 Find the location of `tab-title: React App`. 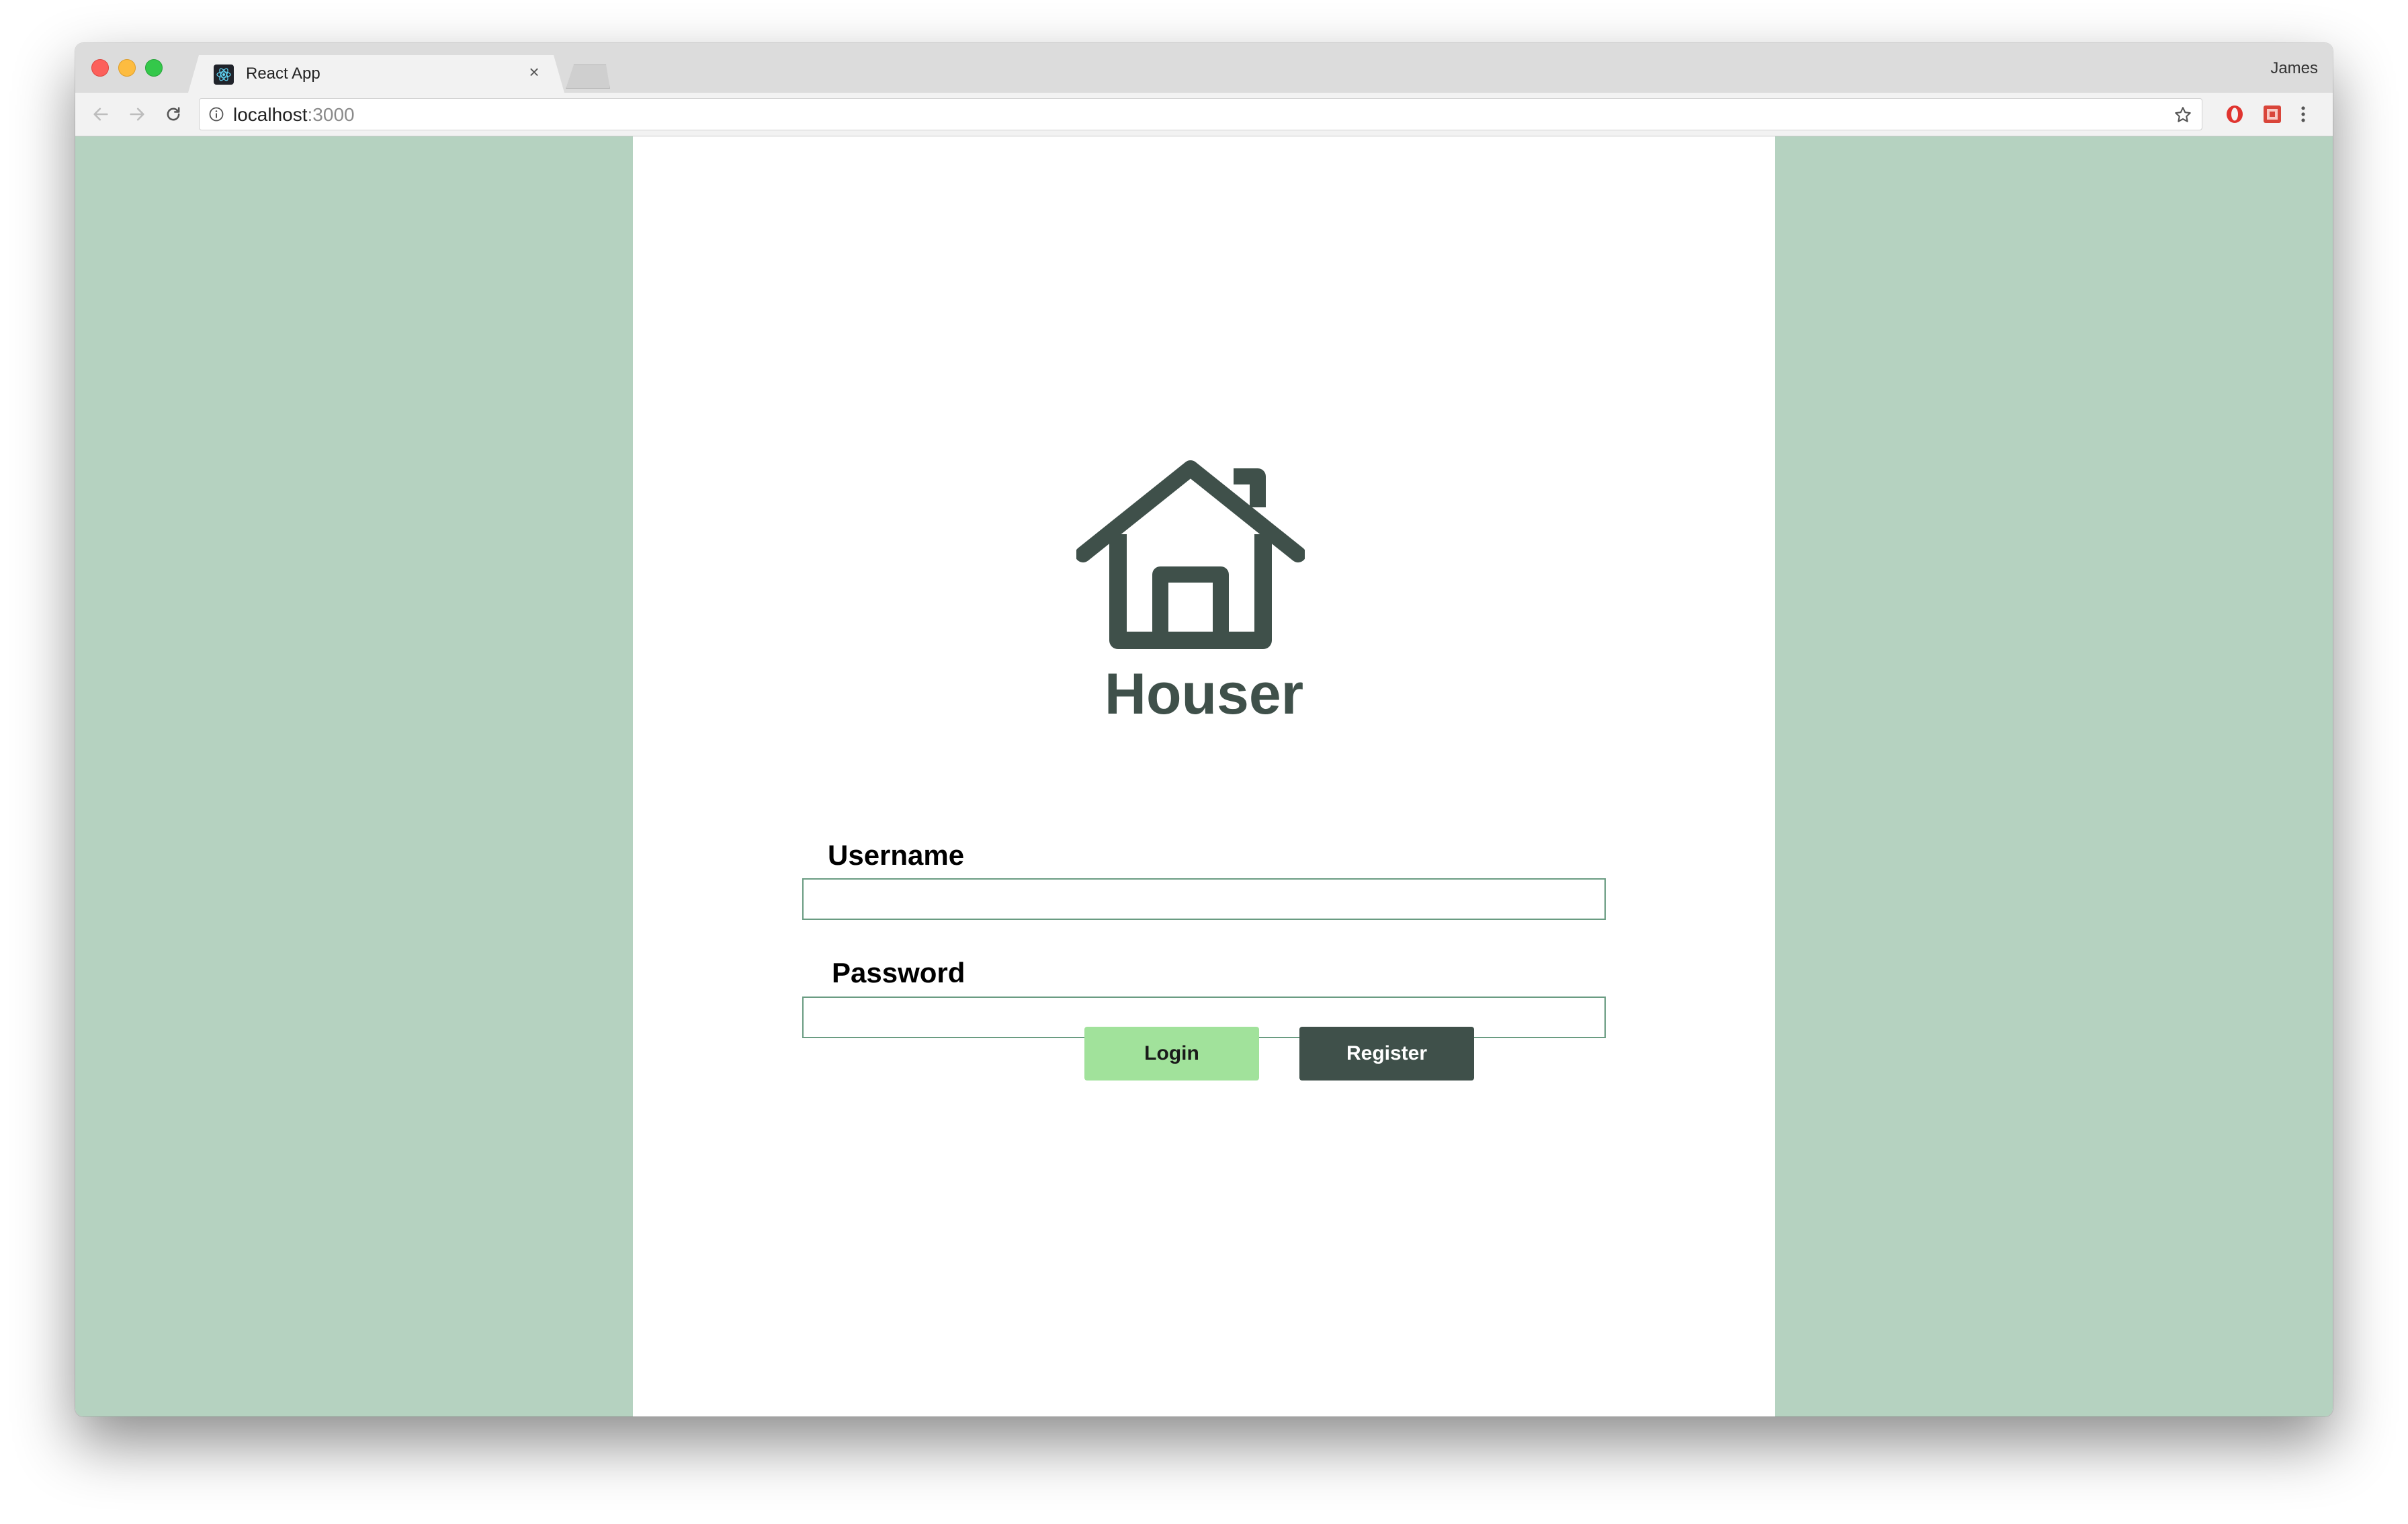

tab-title: React App is located at coordinates (283, 74).